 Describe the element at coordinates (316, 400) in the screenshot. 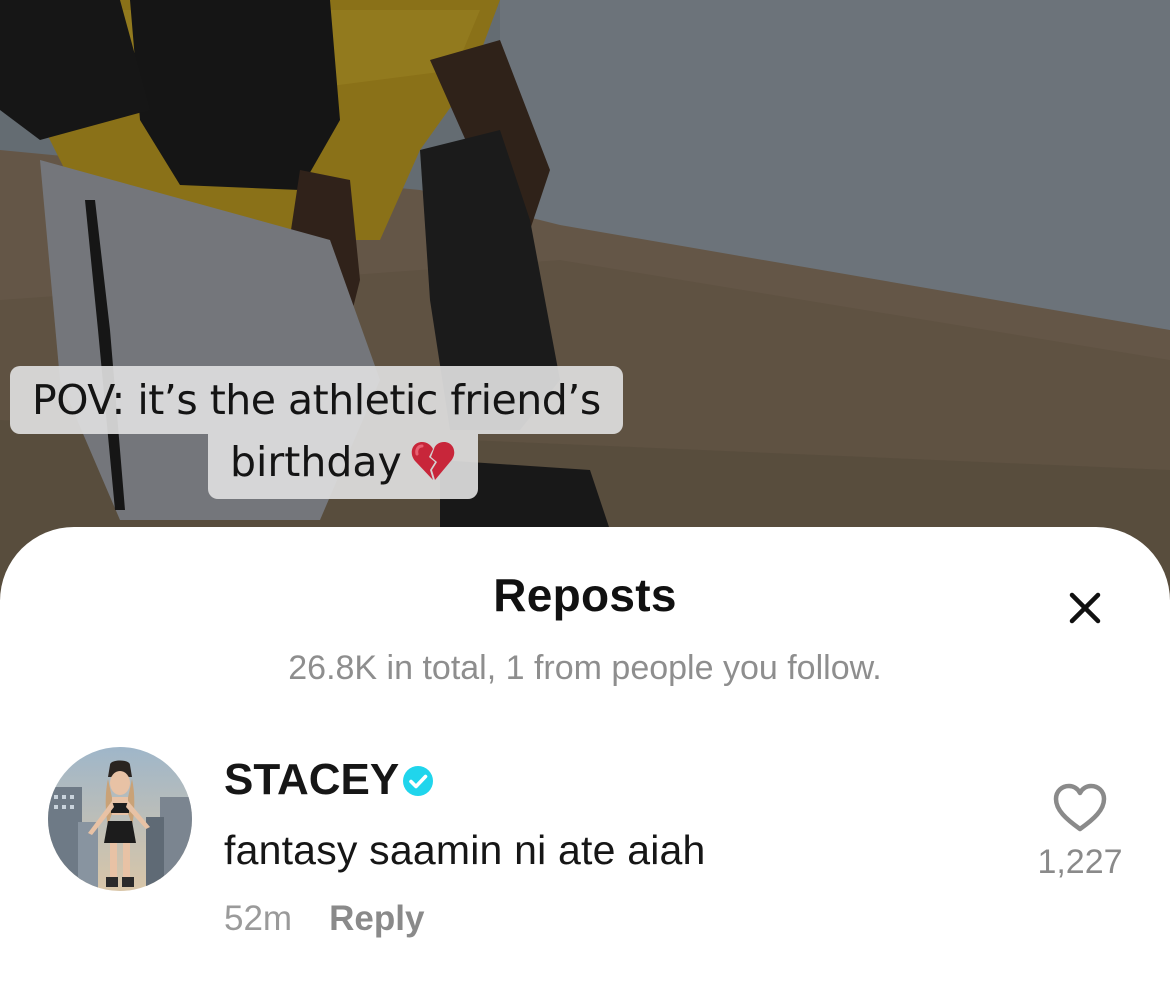

I see `caption-line-1: POV: it’s the athletic friend’s` at that location.